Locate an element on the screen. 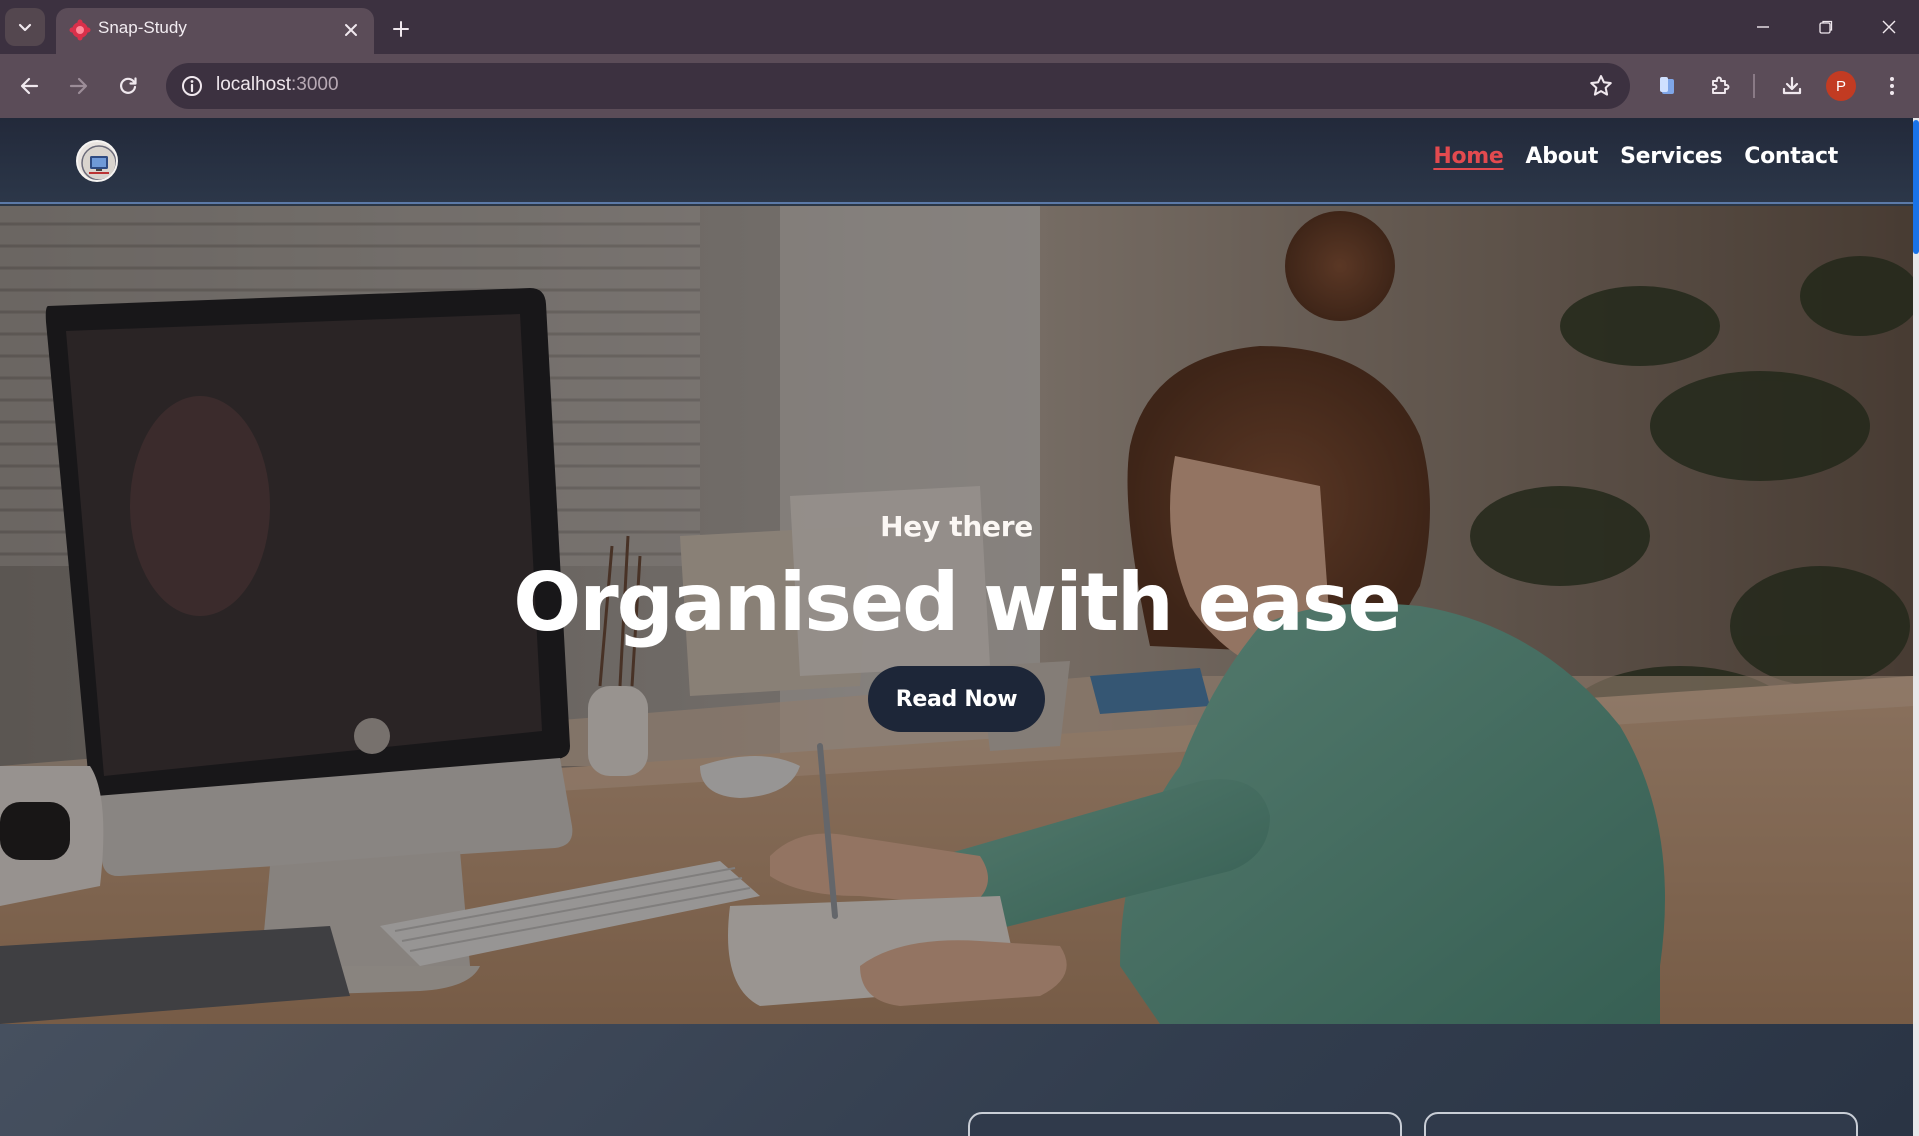  back-button is located at coordinates (30, 86).